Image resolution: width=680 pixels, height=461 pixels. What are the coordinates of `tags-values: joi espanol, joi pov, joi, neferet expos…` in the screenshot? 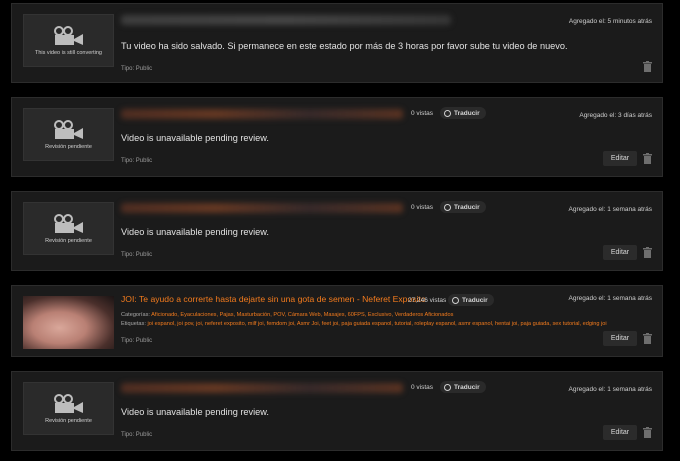 It's located at (376, 324).